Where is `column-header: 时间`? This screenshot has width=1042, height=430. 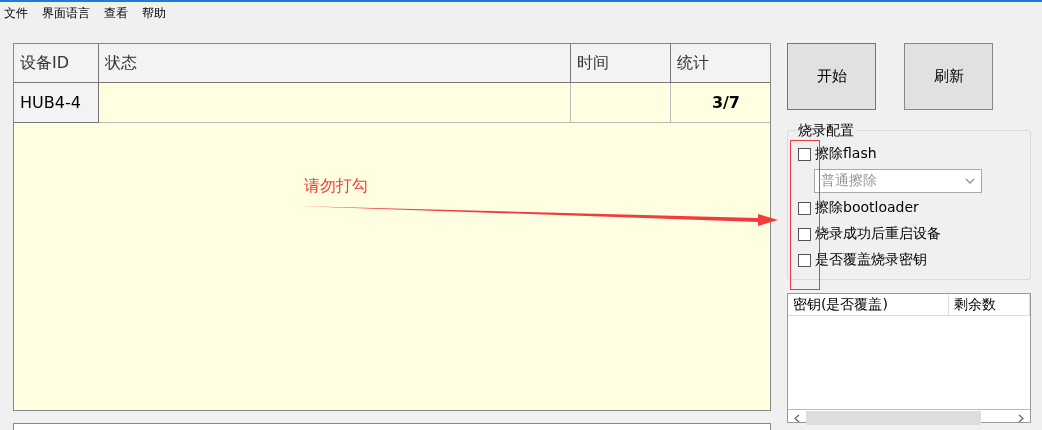 column-header: 时间 is located at coordinates (621, 63).